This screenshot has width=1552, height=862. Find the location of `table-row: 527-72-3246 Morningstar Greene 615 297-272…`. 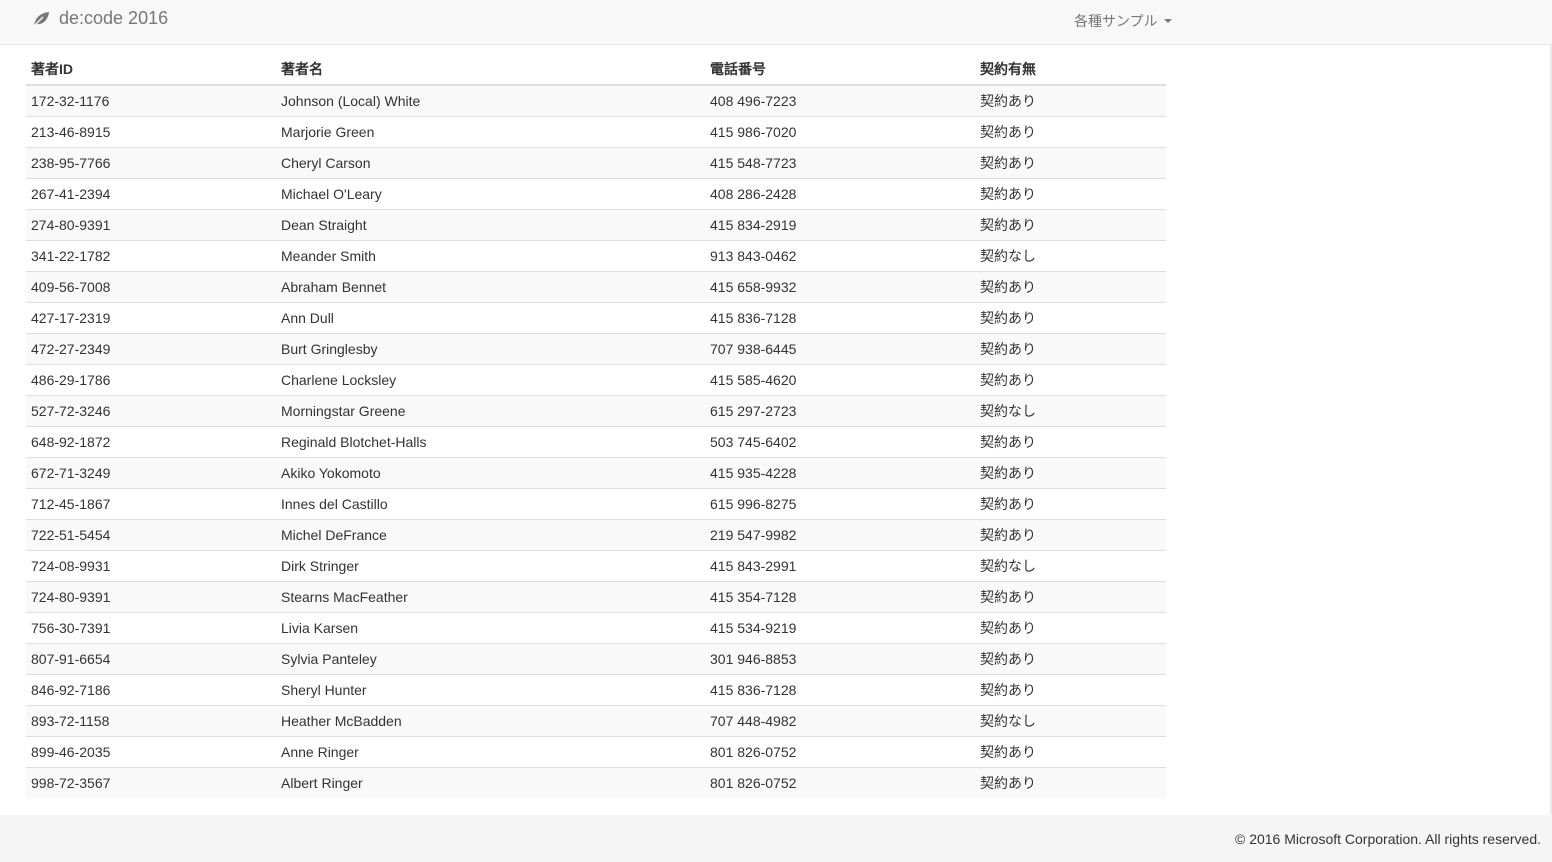

table-row: 527-72-3246 Morningstar Greene 615 297-272… is located at coordinates (596, 410).